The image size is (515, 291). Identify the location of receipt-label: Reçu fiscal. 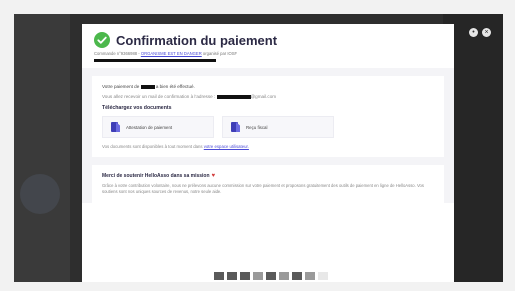
(257, 127).